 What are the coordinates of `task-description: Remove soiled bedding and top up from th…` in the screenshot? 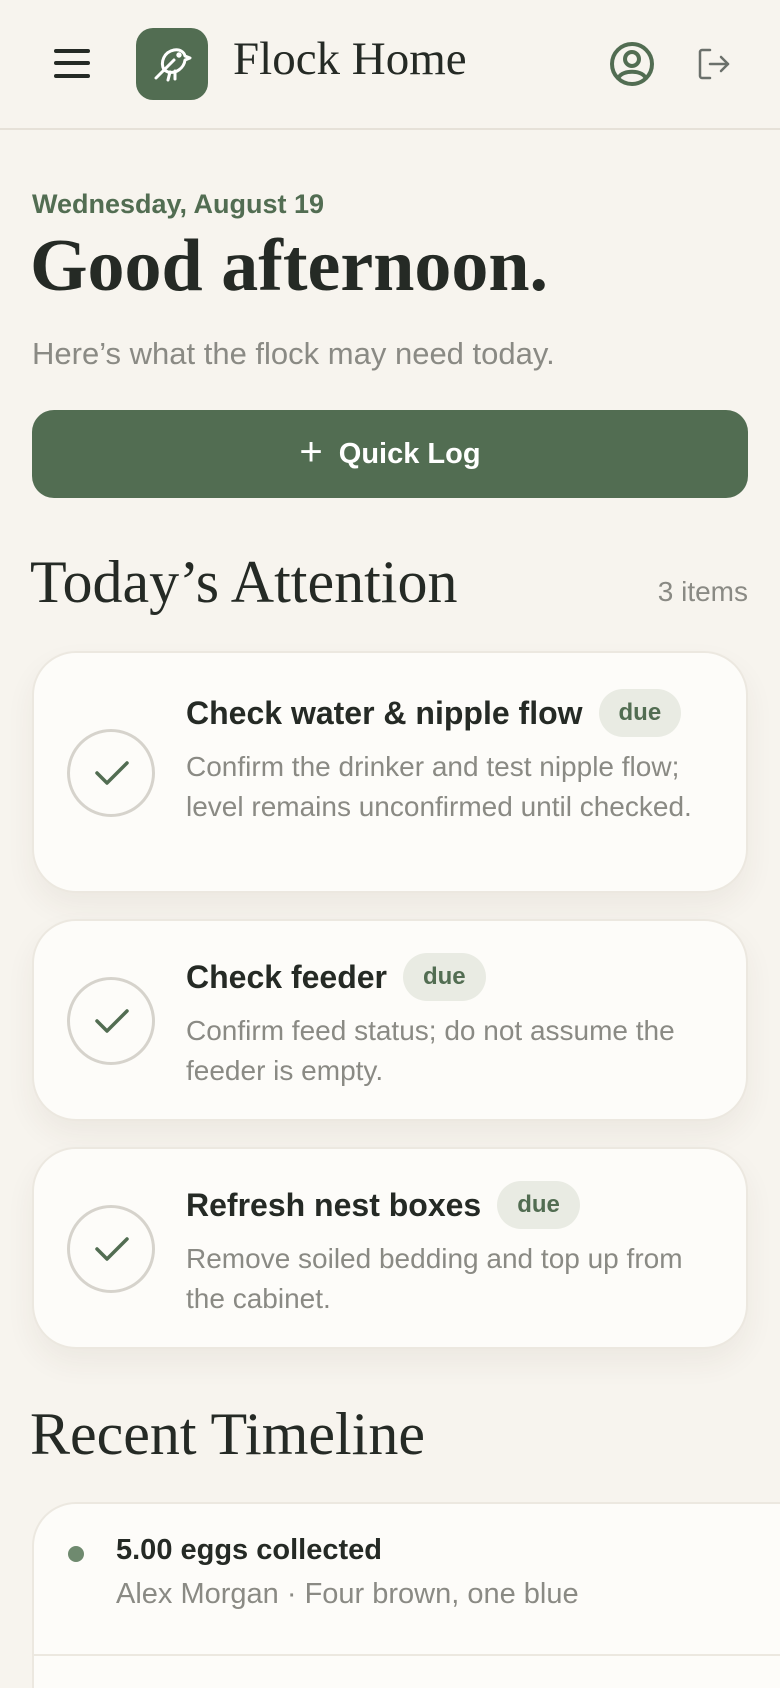 It's located at (434, 1278).